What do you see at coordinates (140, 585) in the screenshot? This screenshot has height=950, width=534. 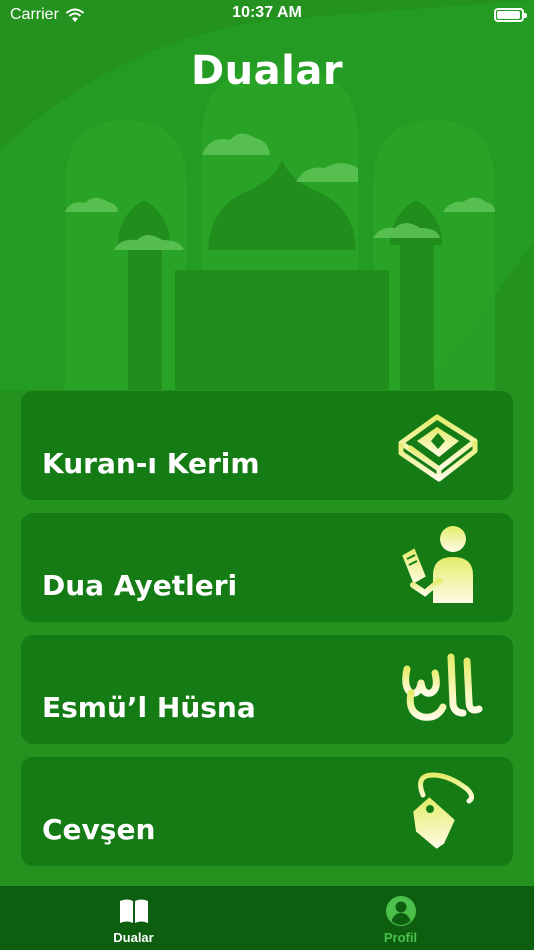 I see `menu-card-label: Dua Ayetleri` at bounding box center [140, 585].